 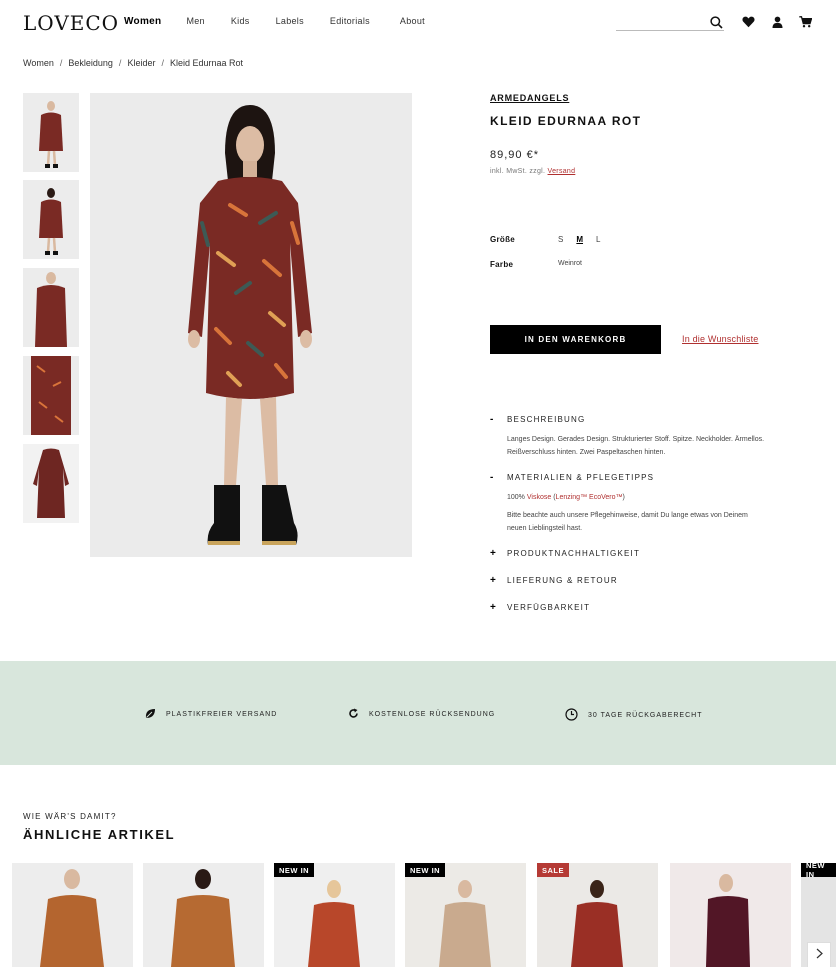 What do you see at coordinates (805, 22) in the screenshot?
I see `cart-icon` at bounding box center [805, 22].